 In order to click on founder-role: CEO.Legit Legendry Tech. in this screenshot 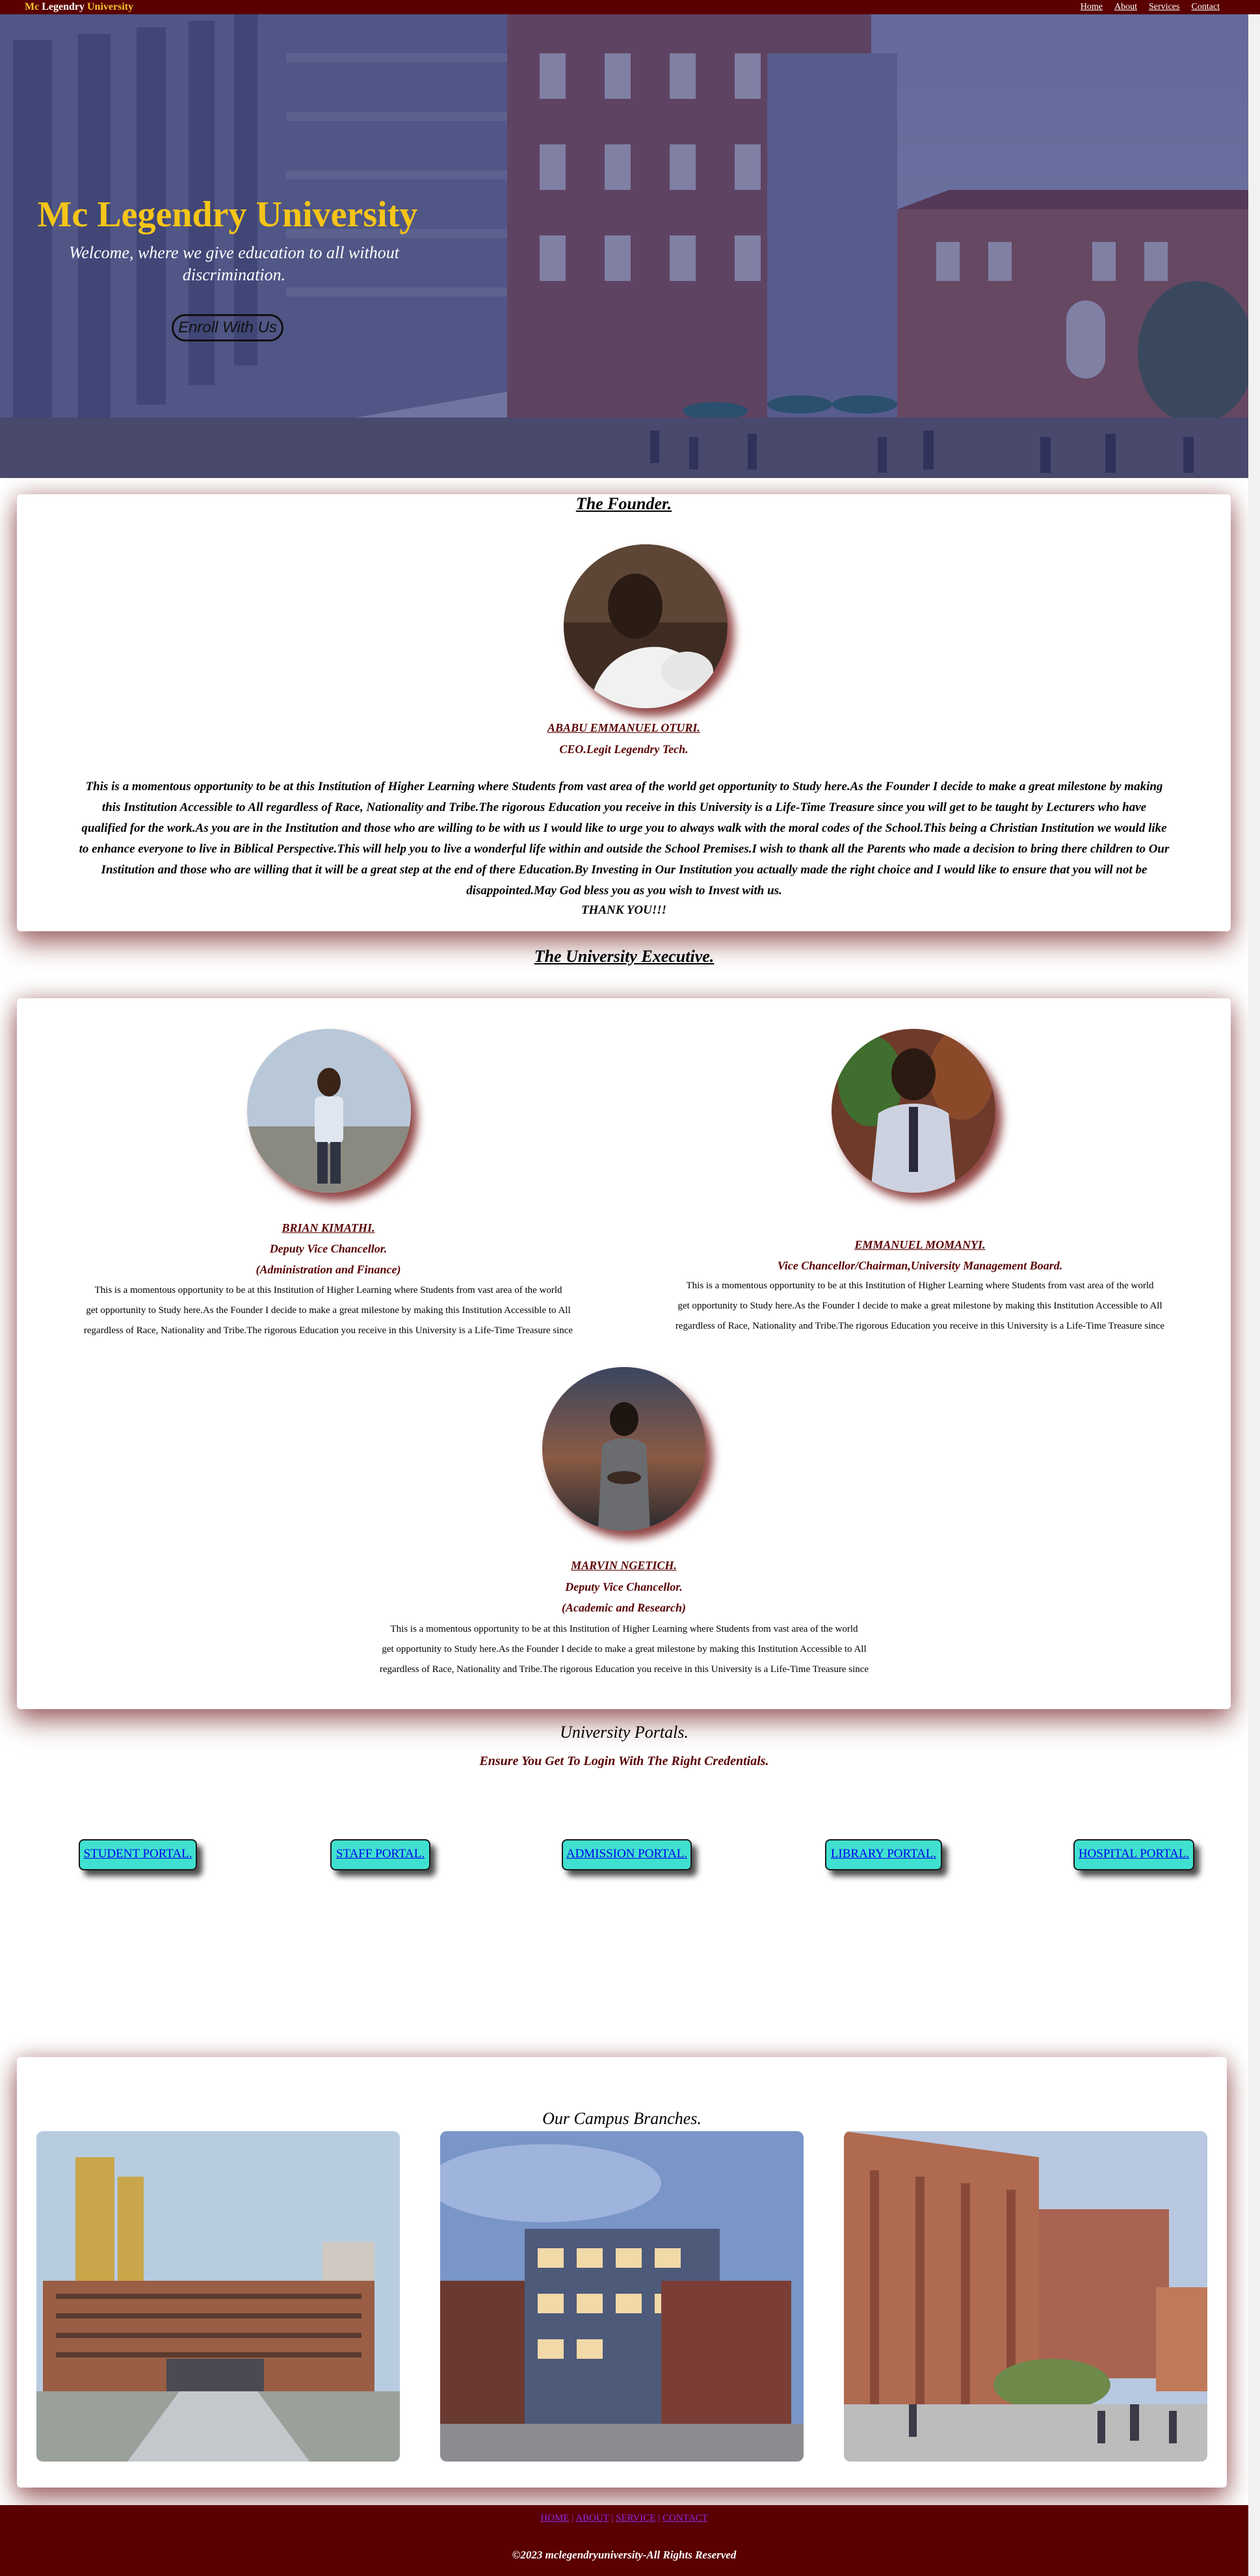, I will do `click(624, 749)`.